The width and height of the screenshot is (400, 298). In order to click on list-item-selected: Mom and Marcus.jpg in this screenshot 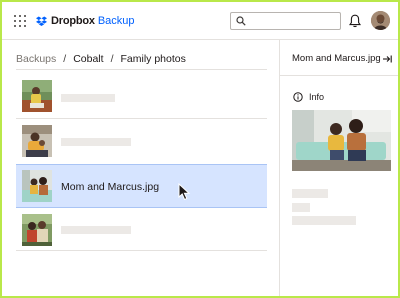, I will do `click(141, 186)`.